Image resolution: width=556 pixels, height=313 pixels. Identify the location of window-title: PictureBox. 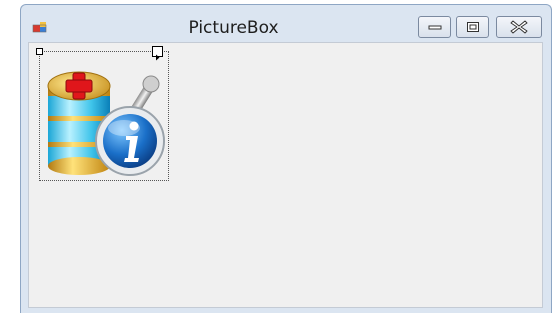
(233, 28).